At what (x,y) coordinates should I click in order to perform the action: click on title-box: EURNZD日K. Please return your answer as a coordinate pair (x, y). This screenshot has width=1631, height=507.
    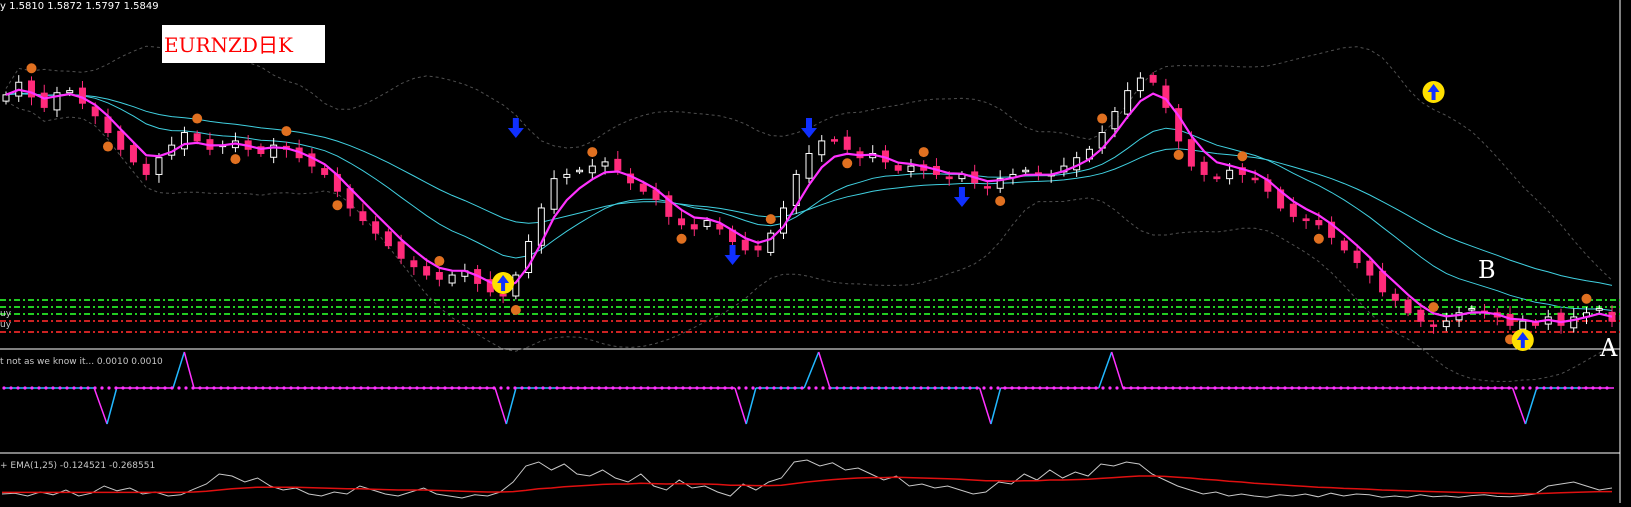
    Looking at the image, I should click on (243, 44).